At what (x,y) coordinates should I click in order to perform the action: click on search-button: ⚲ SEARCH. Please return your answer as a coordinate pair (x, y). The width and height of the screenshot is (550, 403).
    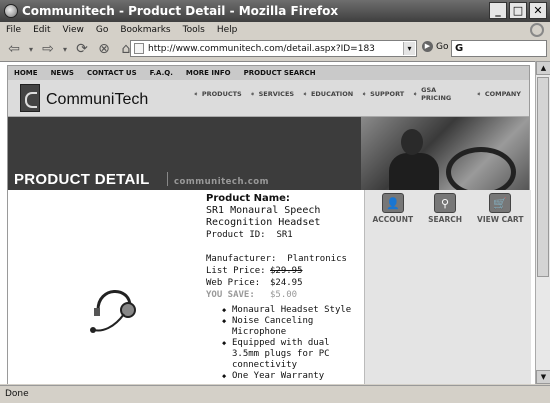
    Looking at the image, I should click on (445, 208).